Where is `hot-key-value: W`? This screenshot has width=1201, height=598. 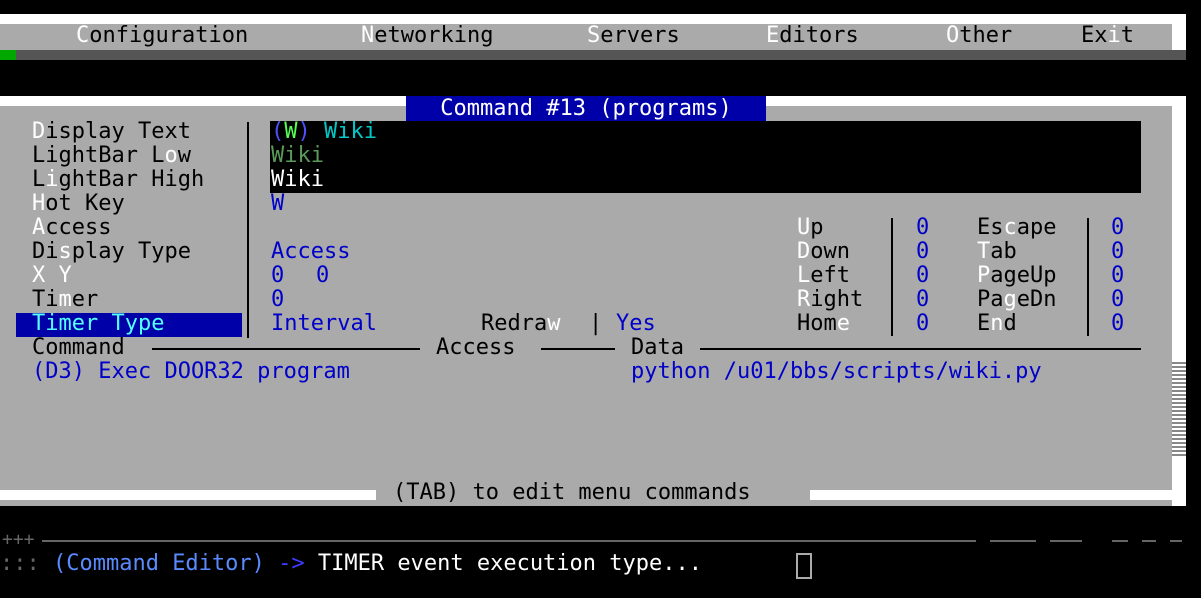
hot-key-value: W is located at coordinates (277, 204).